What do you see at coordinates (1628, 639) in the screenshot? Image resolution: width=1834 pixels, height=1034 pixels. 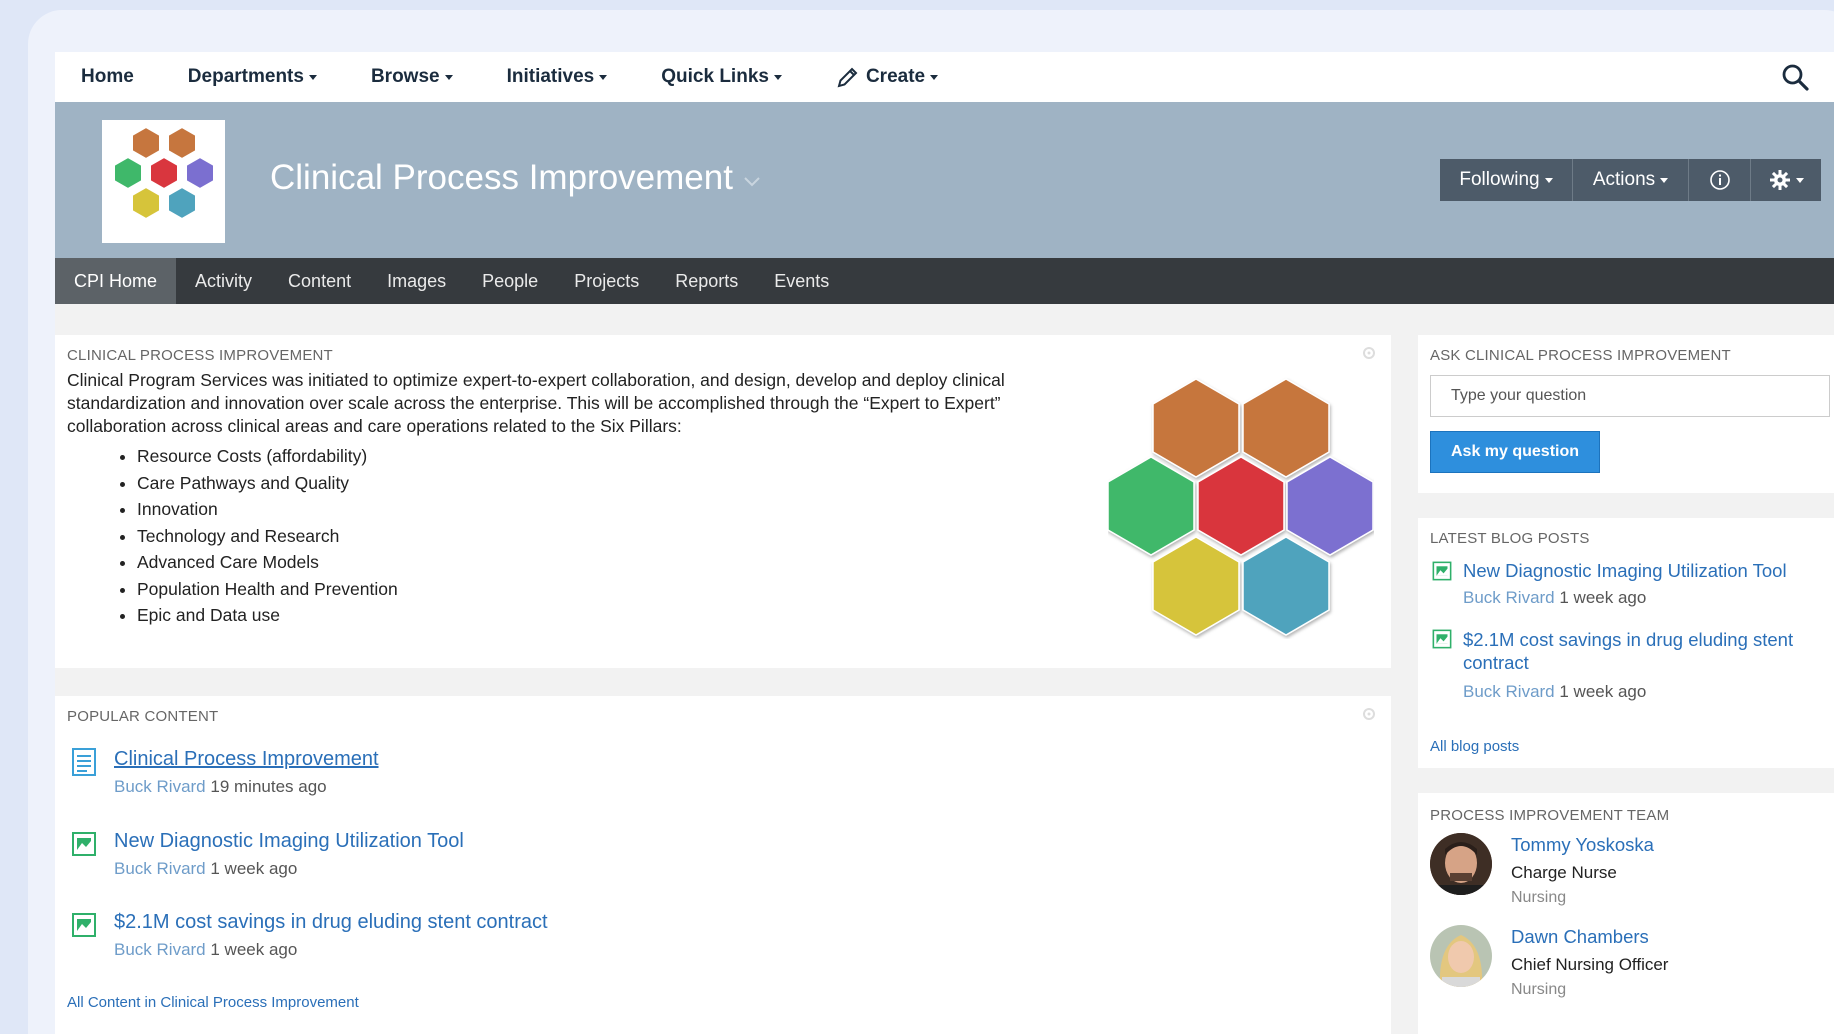 I see `blog-title-line: $2.1M cost savings in drug eluding stent` at bounding box center [1628, 639].